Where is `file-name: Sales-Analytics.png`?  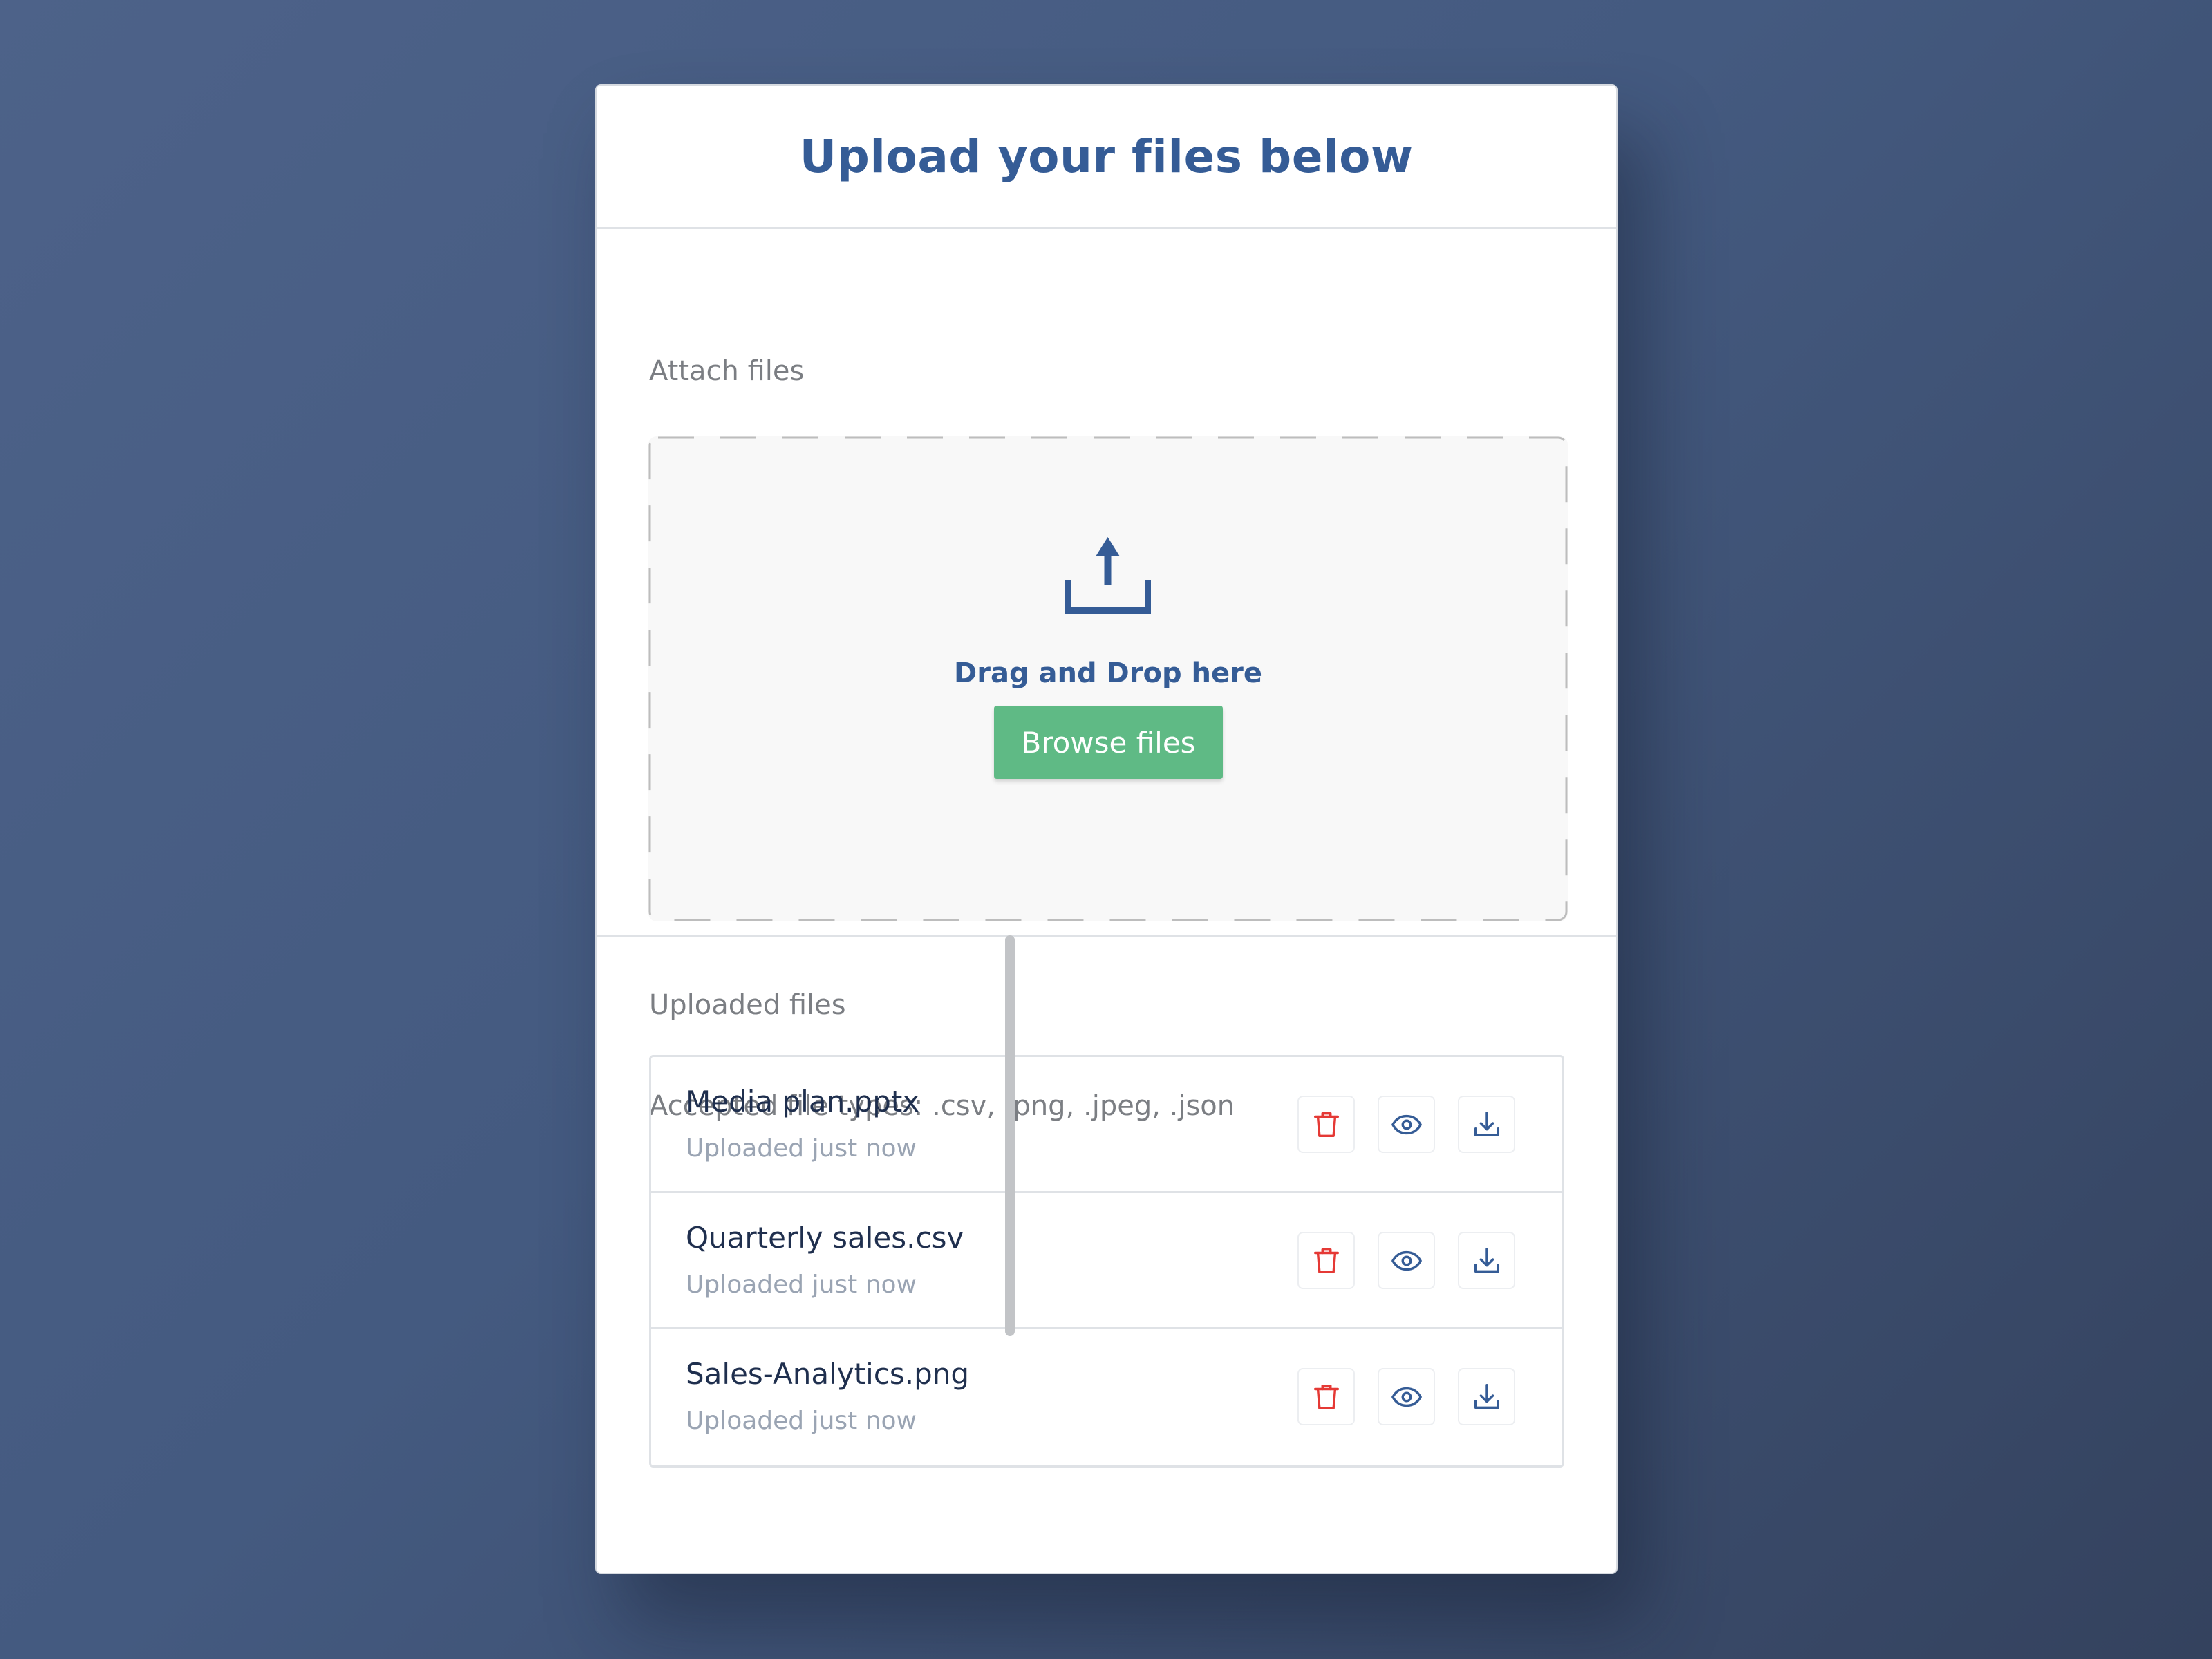
file-name: Sales-Analytics.png is located at coordinates (828, 1374).